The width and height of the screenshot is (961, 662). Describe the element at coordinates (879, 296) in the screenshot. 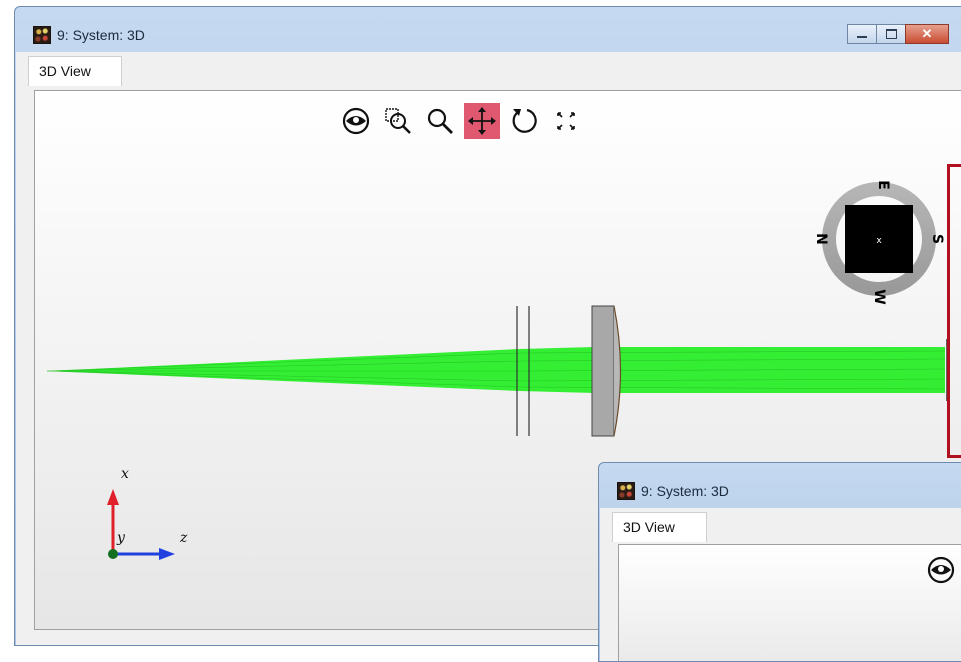

I see `compass-label-w: W` at that location.